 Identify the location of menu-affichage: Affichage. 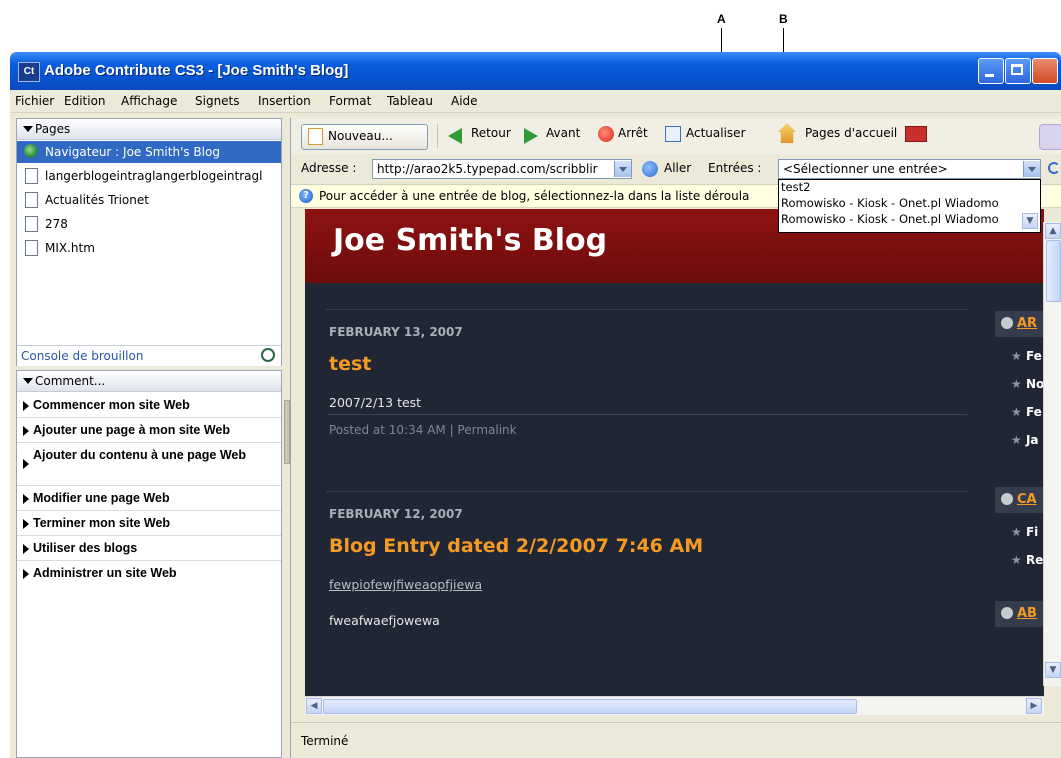
(149, 101).